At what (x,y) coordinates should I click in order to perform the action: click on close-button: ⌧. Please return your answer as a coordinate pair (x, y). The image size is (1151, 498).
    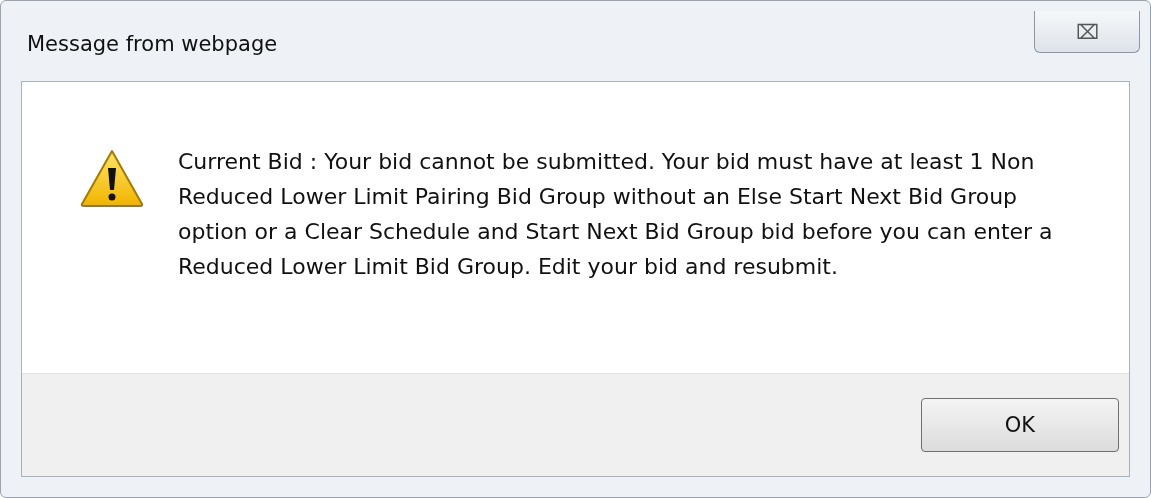
    Looking at the image, I should click on (1087, 32).